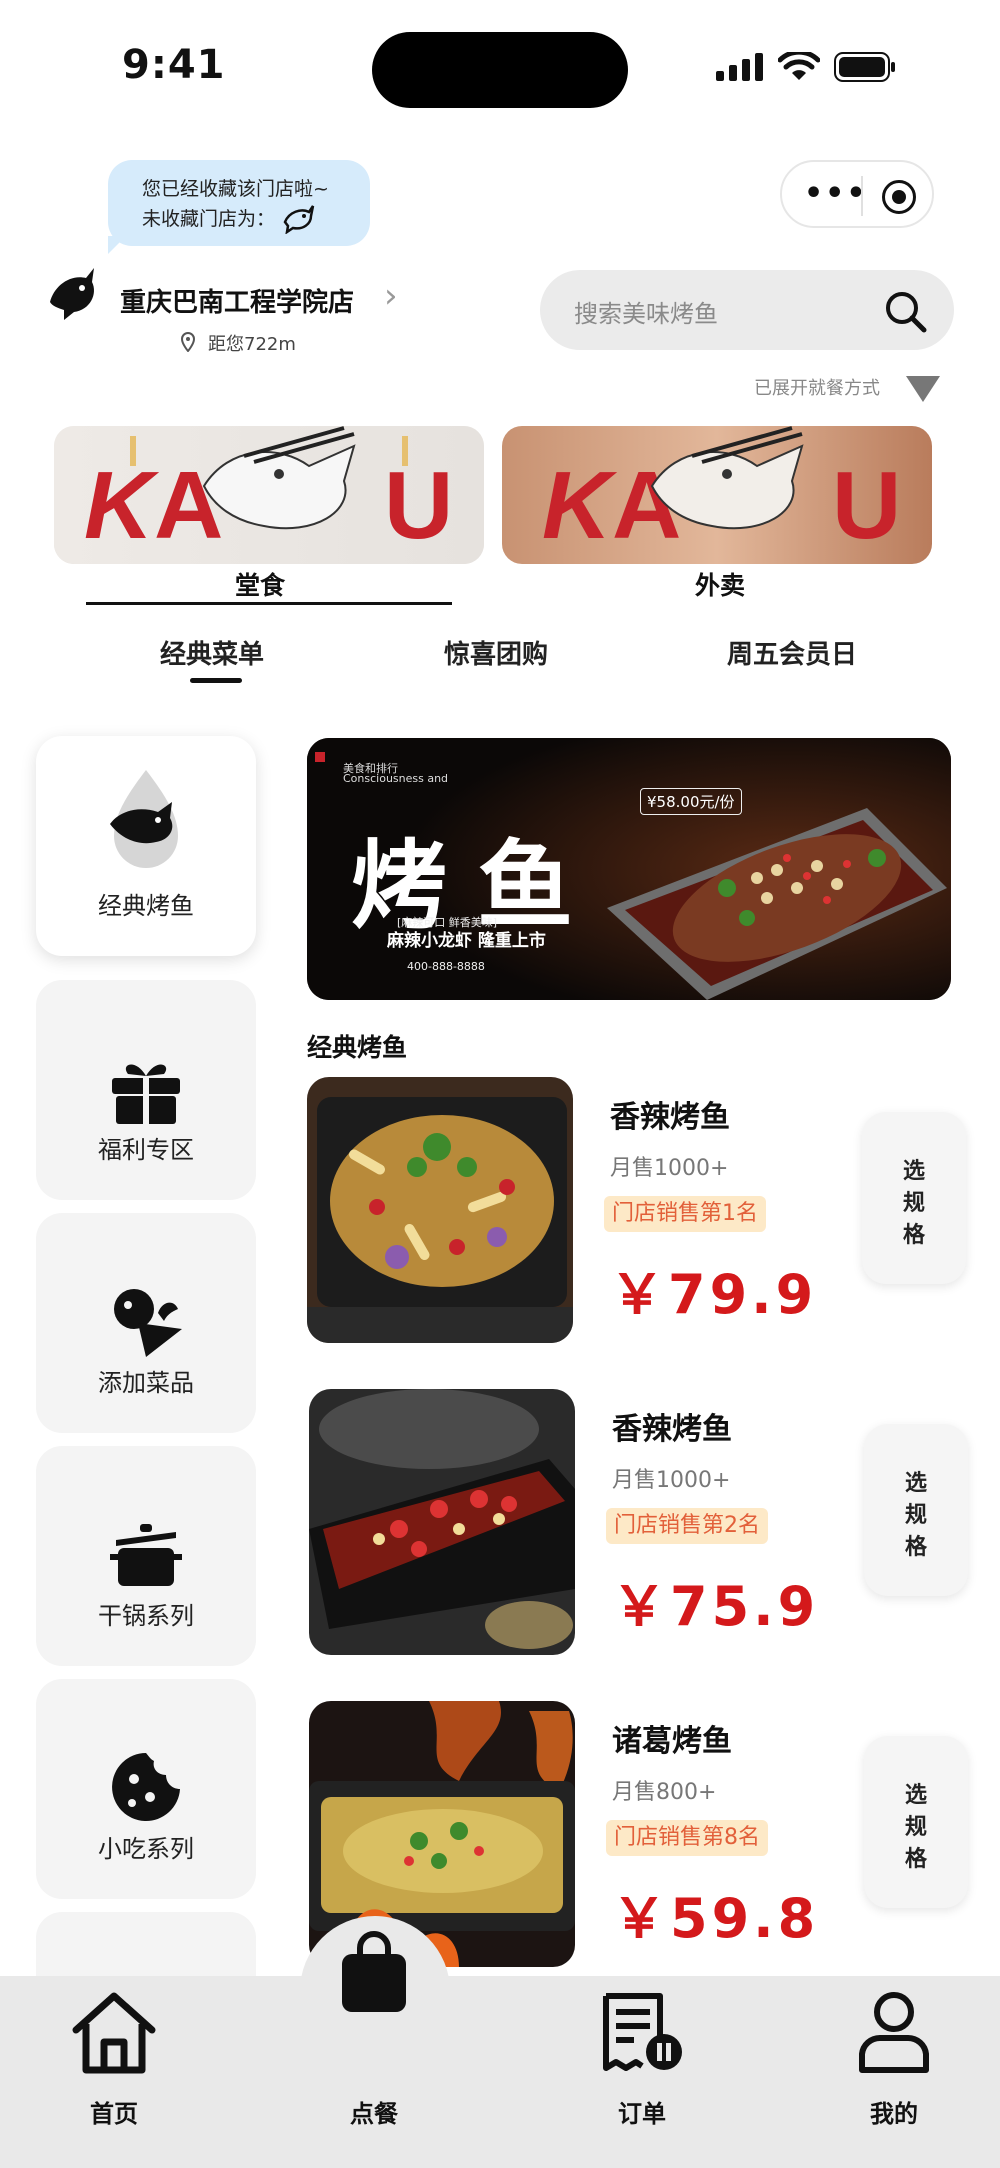  What do you see at coordinates (894, 2114) in the screenshot?
I see `nav-profile-label: 我的` at bounding box center [894, 2114].